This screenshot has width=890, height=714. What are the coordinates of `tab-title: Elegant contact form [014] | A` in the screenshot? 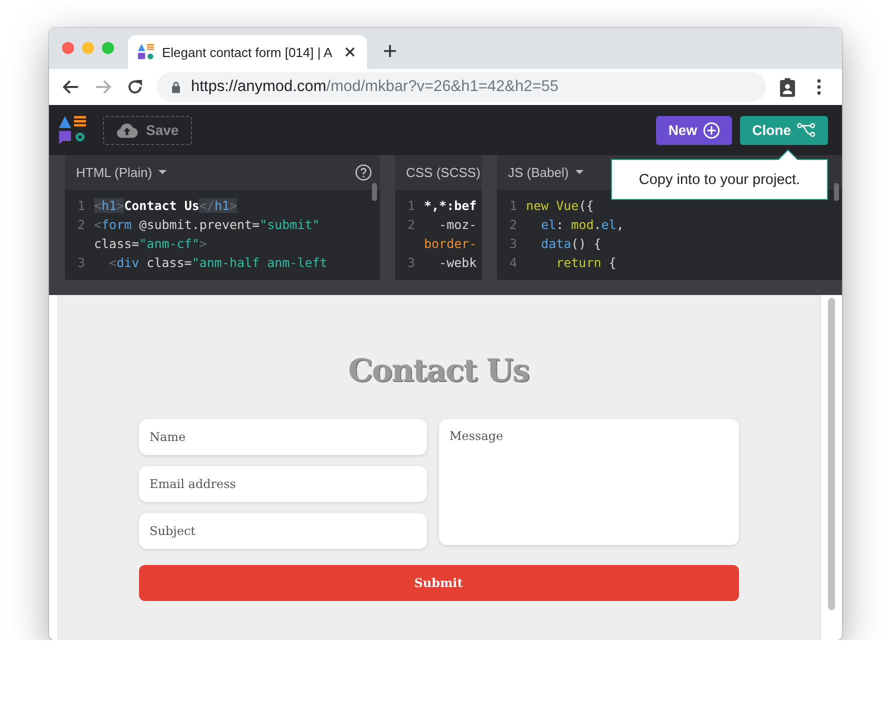 It's located at (248, 52).